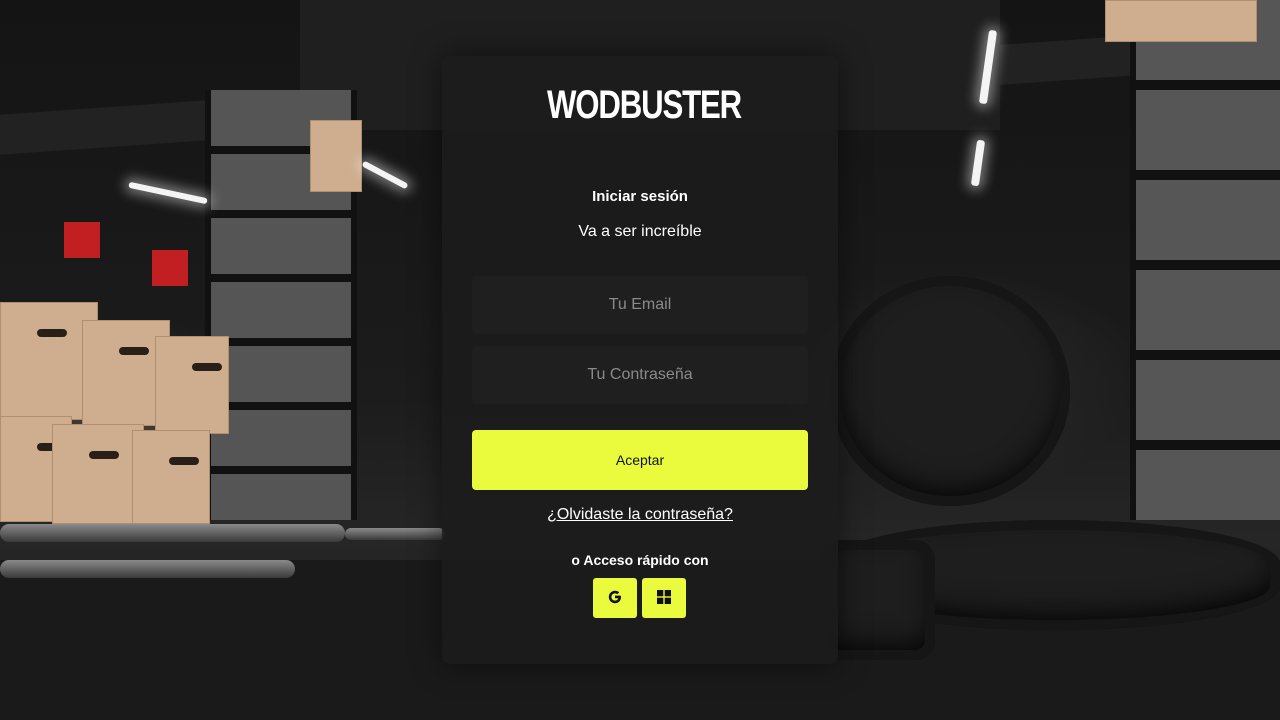 The width and height of the screenshot is (1280, 720). Describe the element at coordinates (640, 375) in the screenshot. I see `password-field` at that location.